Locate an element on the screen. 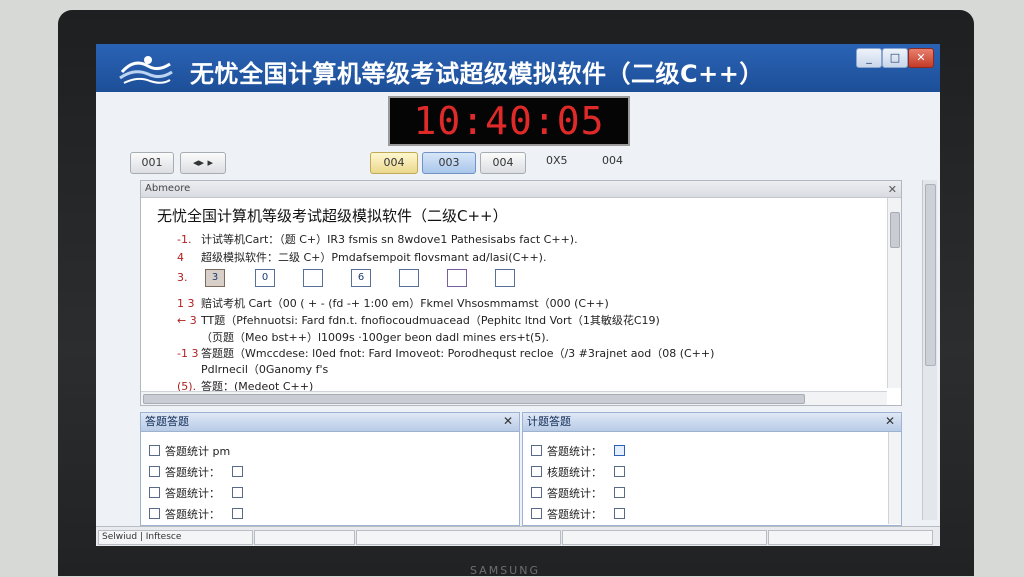 The image size is (1024, 577). minimize-button: _ is located at coordinates (869, 58).